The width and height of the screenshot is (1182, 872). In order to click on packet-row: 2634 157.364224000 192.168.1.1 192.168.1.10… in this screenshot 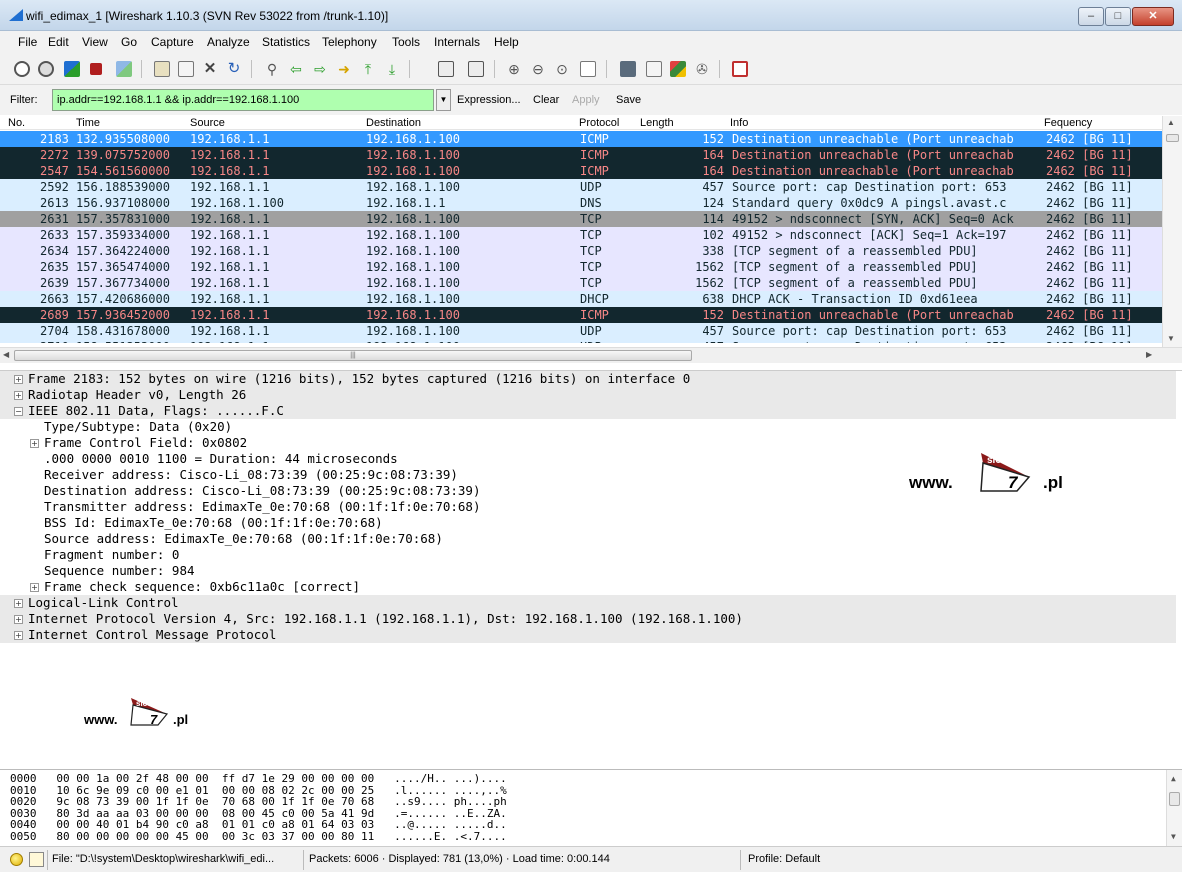, I will do `click(581, 251)`.